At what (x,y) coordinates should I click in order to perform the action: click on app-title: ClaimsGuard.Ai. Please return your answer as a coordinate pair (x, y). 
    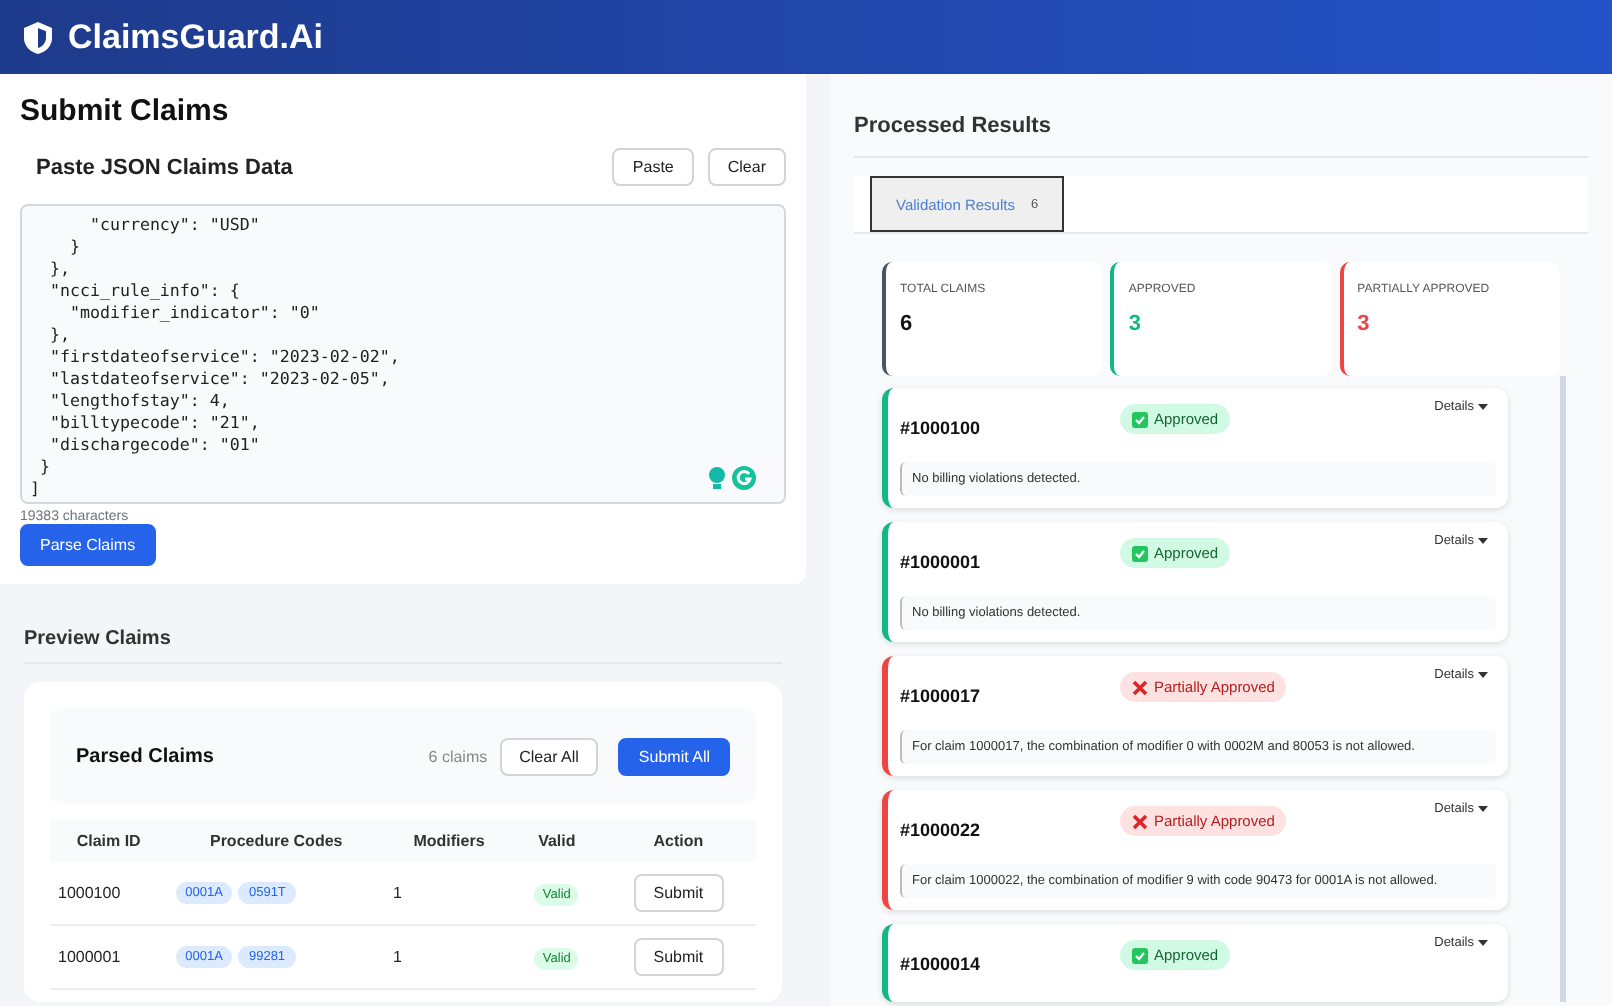
    Looking at the image, I should click on (196, 37).